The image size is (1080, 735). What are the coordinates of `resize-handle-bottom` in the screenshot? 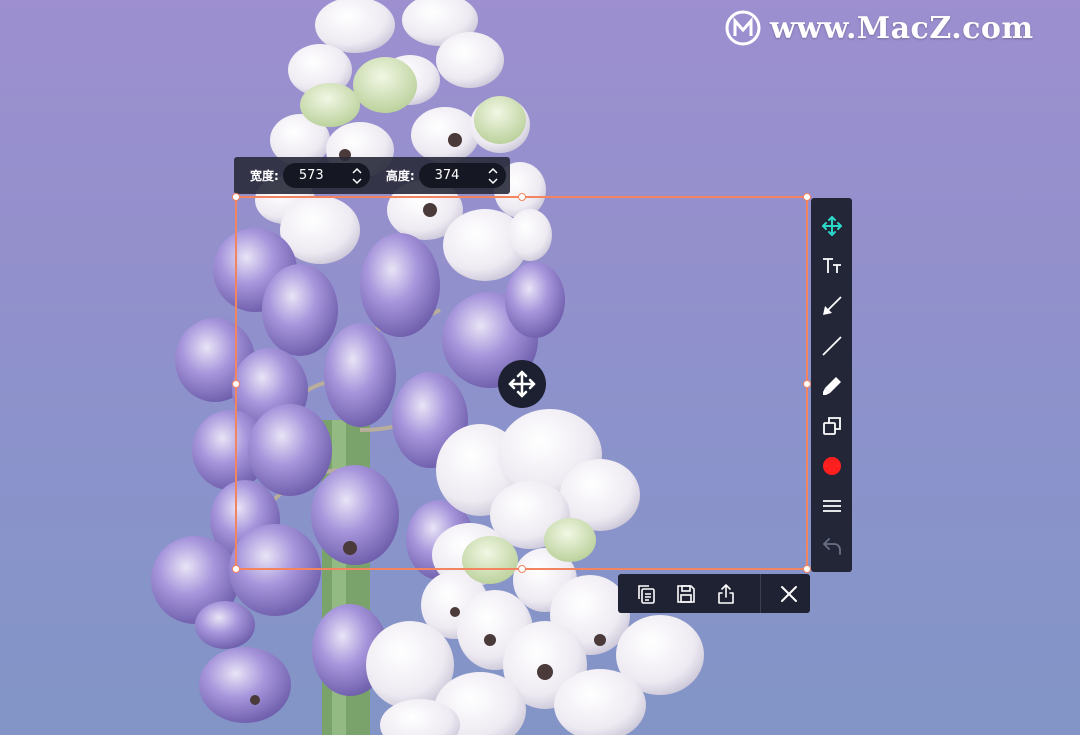 It's located at (522, 569).